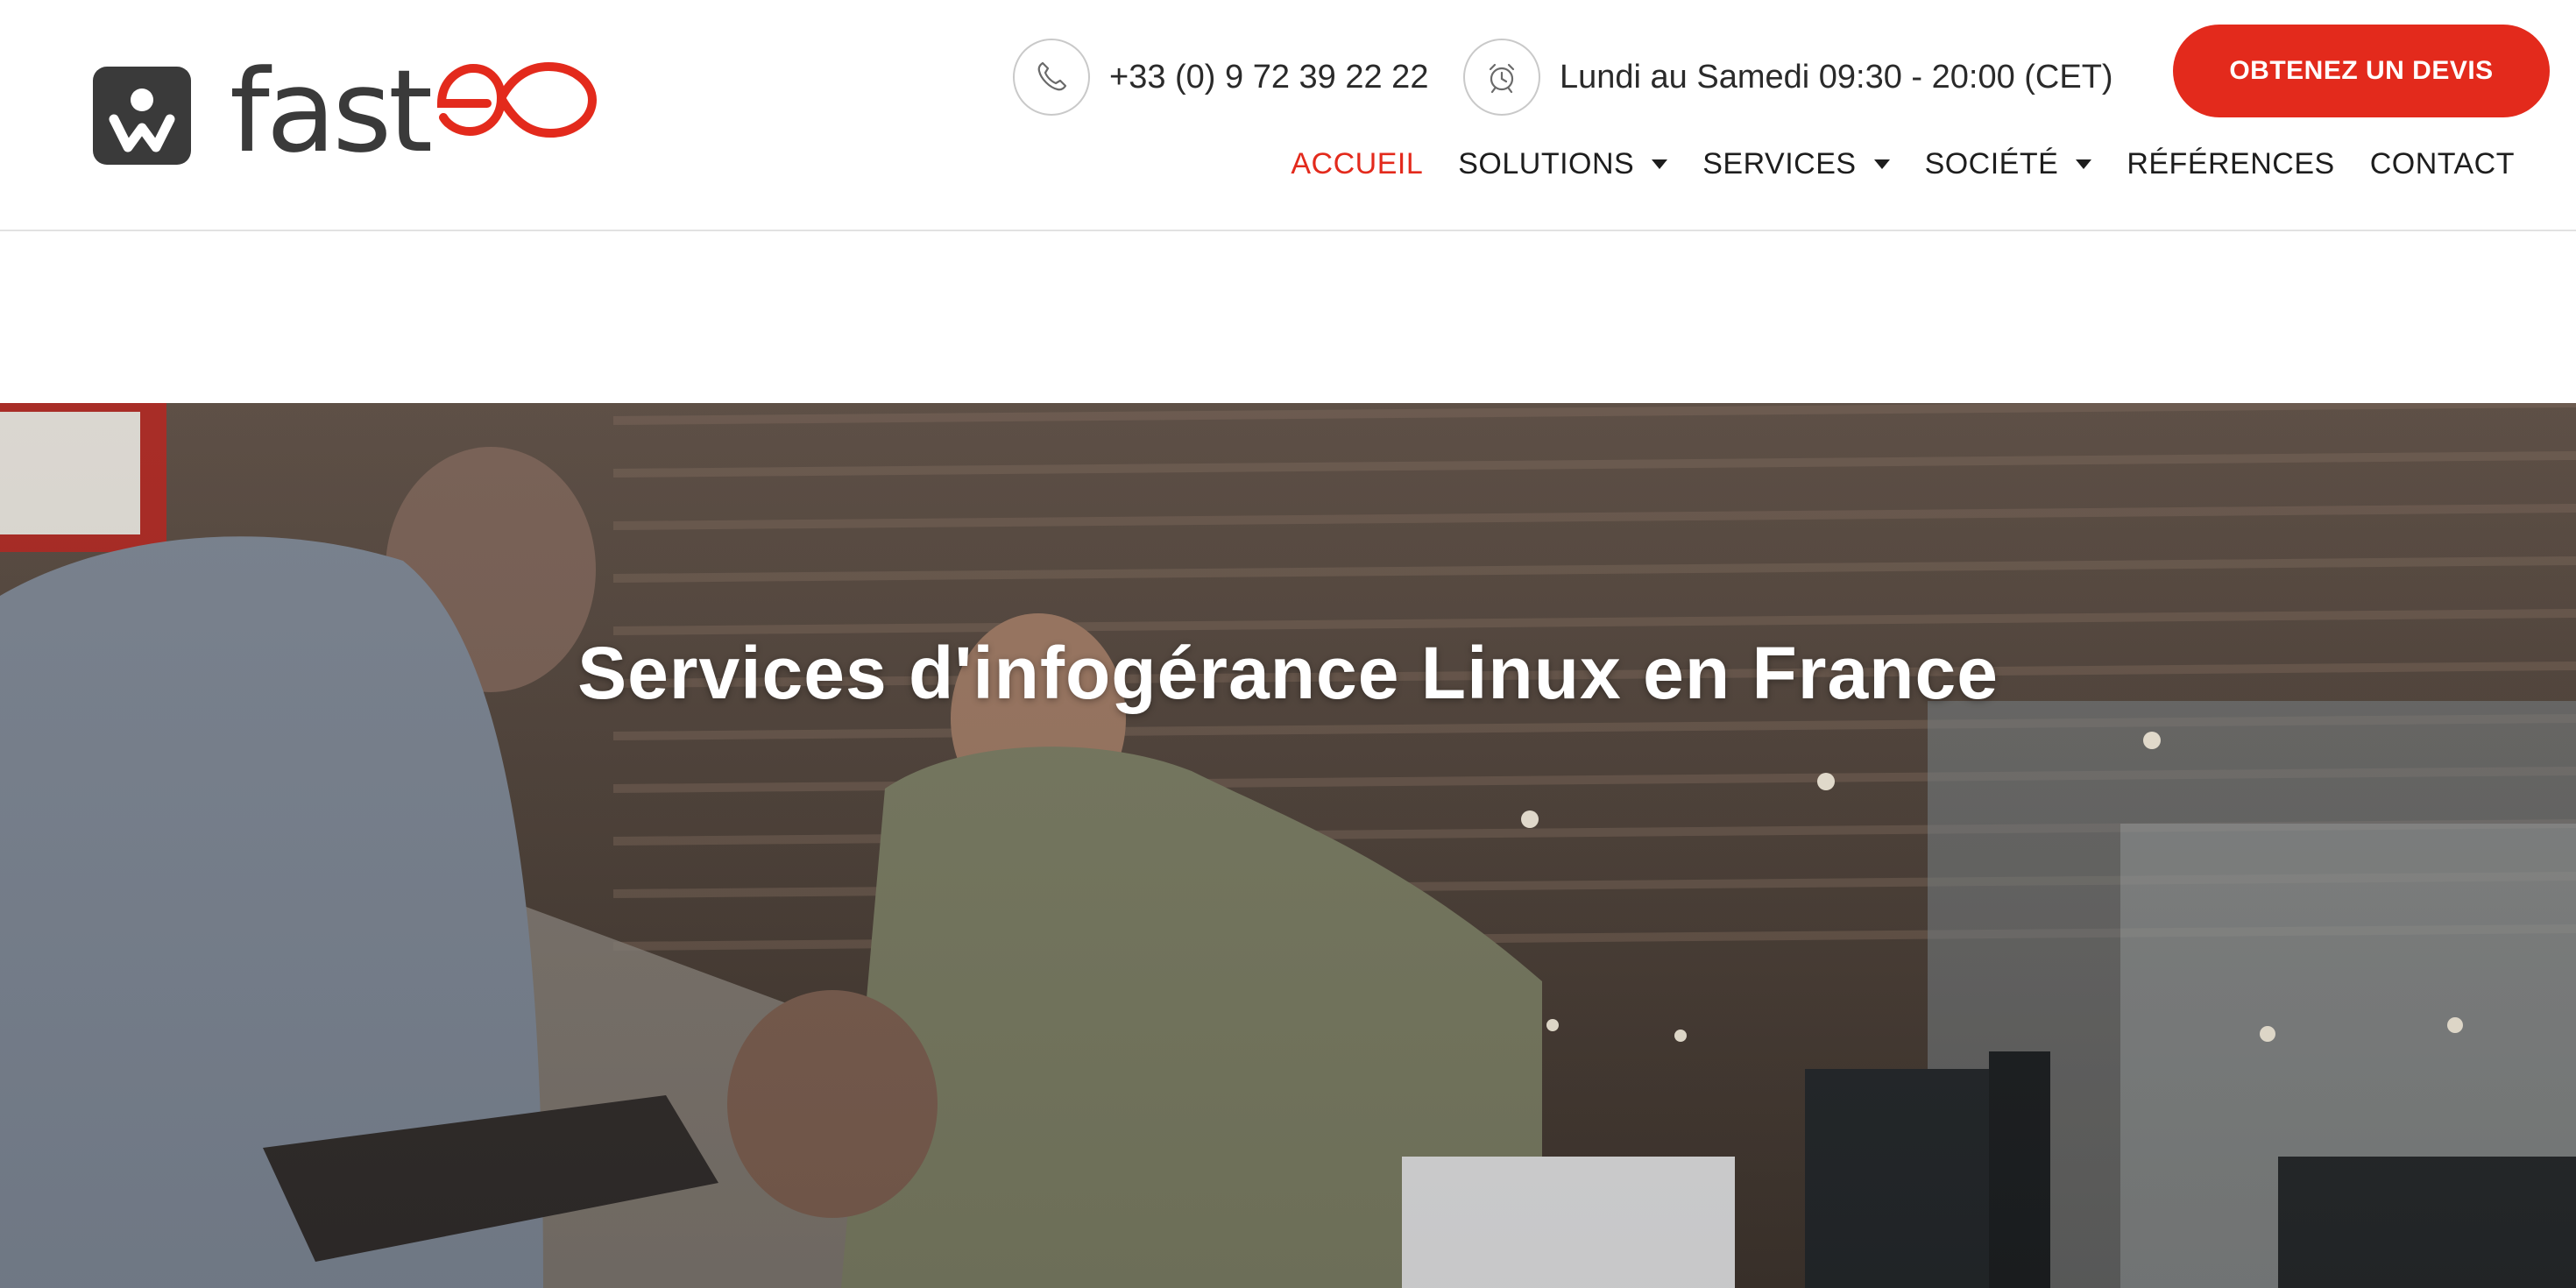  Describe the element at coordinates (1268, 77) in the screenshot. I see `phone-number: +33 (0) 9 72 39 22 22` at that location.